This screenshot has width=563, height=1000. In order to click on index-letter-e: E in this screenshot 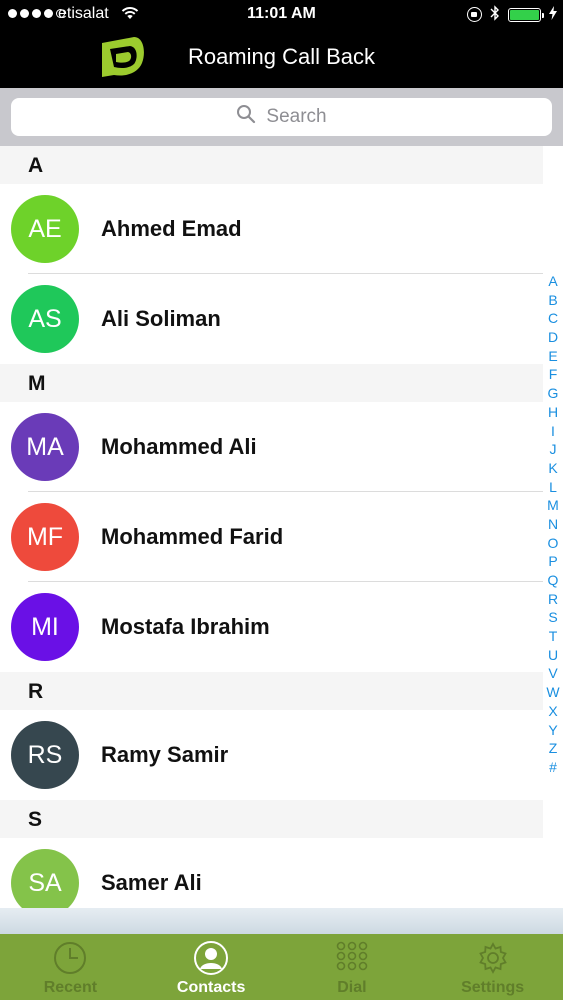, I will do `click(553, 356)`.